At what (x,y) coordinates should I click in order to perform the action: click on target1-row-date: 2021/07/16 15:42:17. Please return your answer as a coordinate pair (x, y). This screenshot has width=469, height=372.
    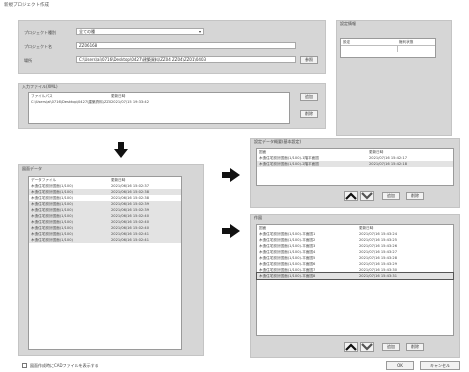
    Looking at the image, I should click on (388, 158).